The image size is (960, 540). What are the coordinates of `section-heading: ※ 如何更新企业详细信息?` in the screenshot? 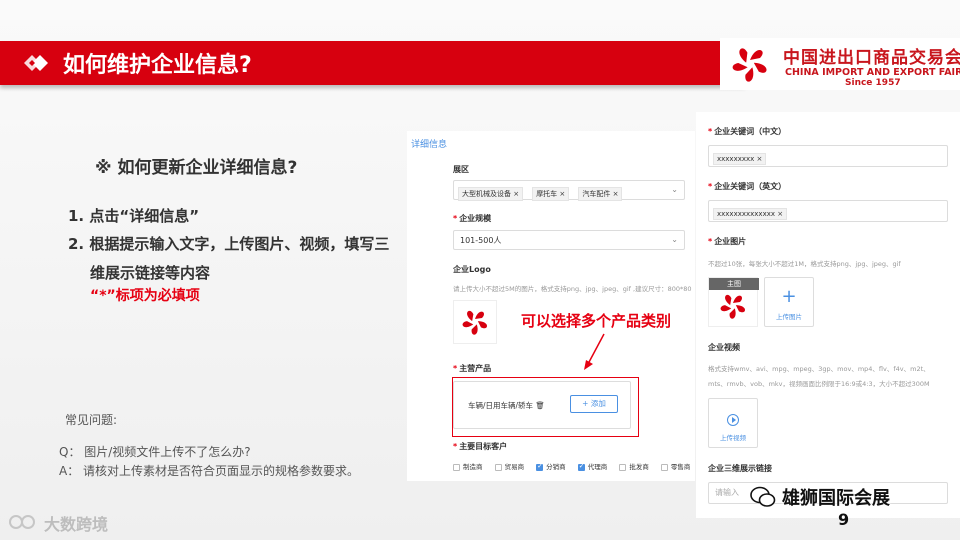 It's located at (196, 168).